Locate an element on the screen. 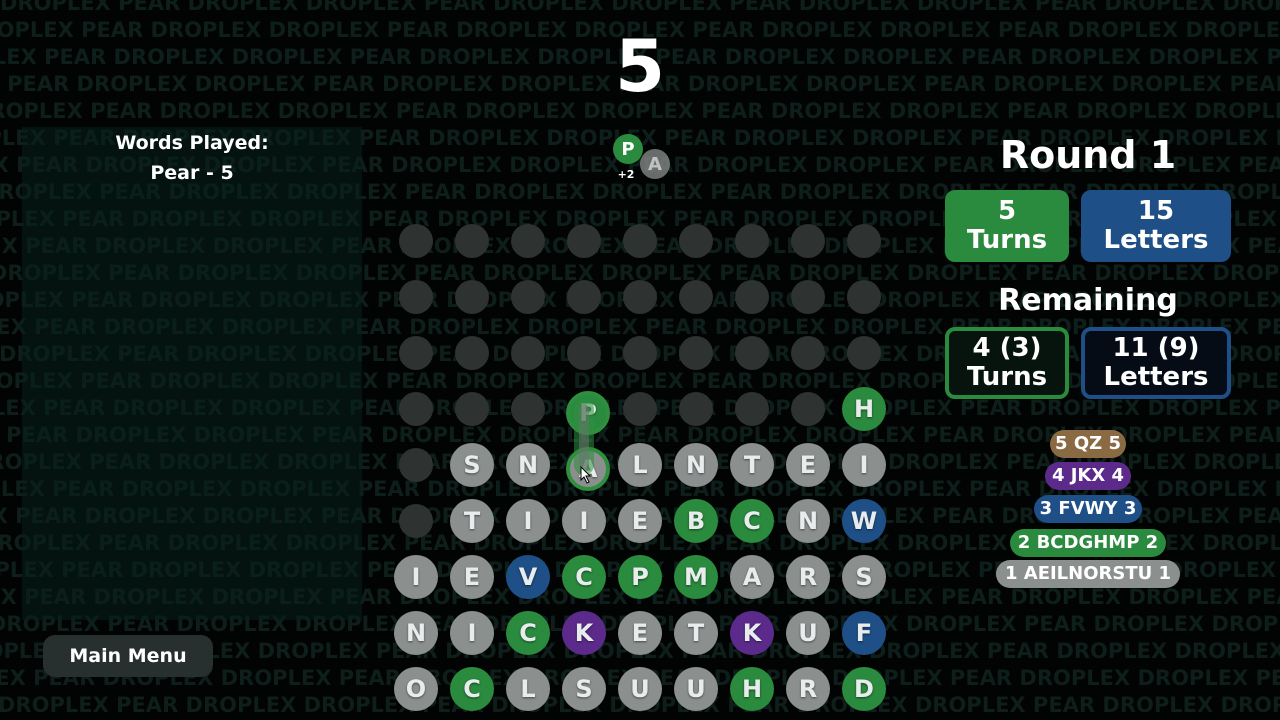 This screenshot has height=720, width=1280. selection-preview-chip: A is located at coordinates (655, 164).